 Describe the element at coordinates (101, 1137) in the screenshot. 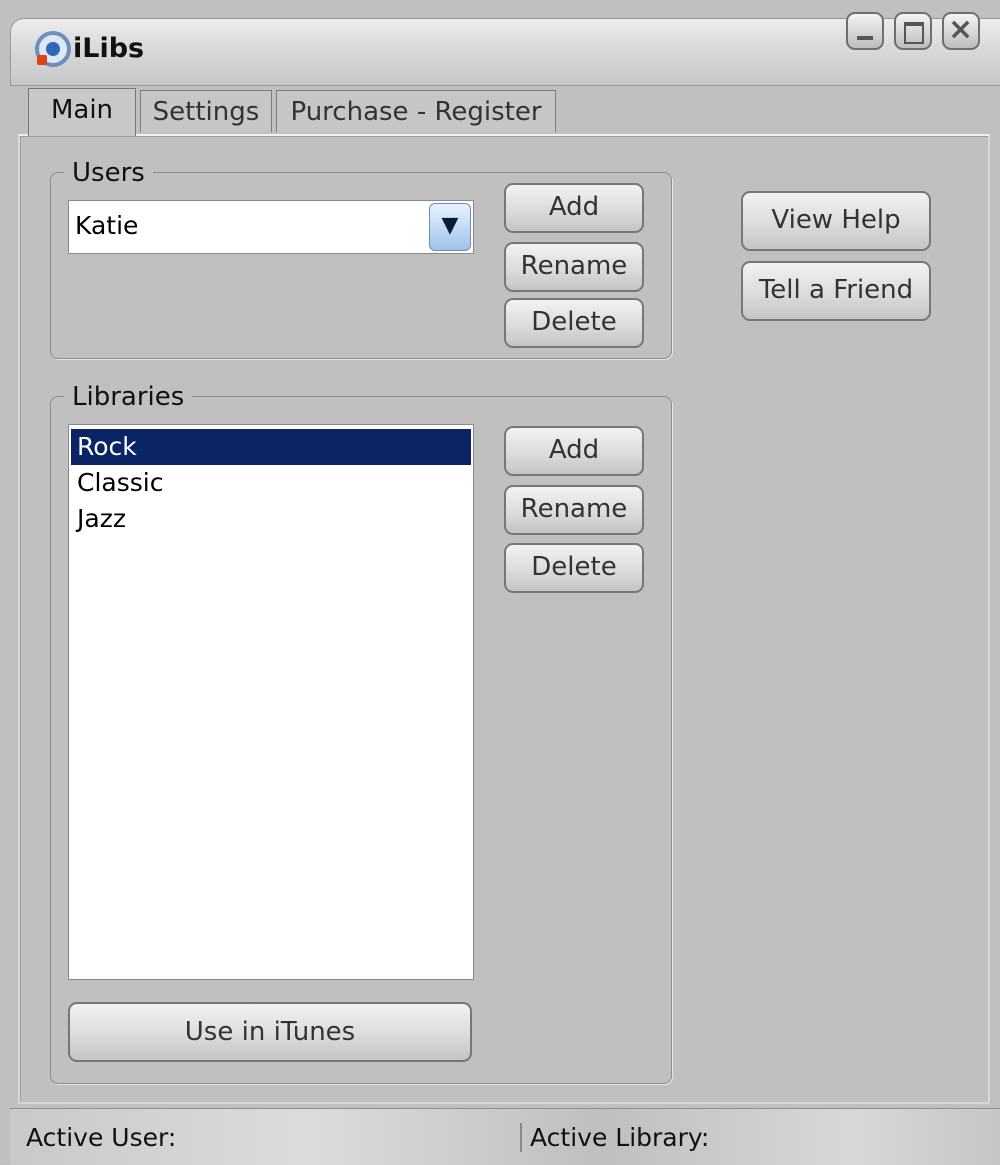

I see `status-active-user: Active User:` at that location.